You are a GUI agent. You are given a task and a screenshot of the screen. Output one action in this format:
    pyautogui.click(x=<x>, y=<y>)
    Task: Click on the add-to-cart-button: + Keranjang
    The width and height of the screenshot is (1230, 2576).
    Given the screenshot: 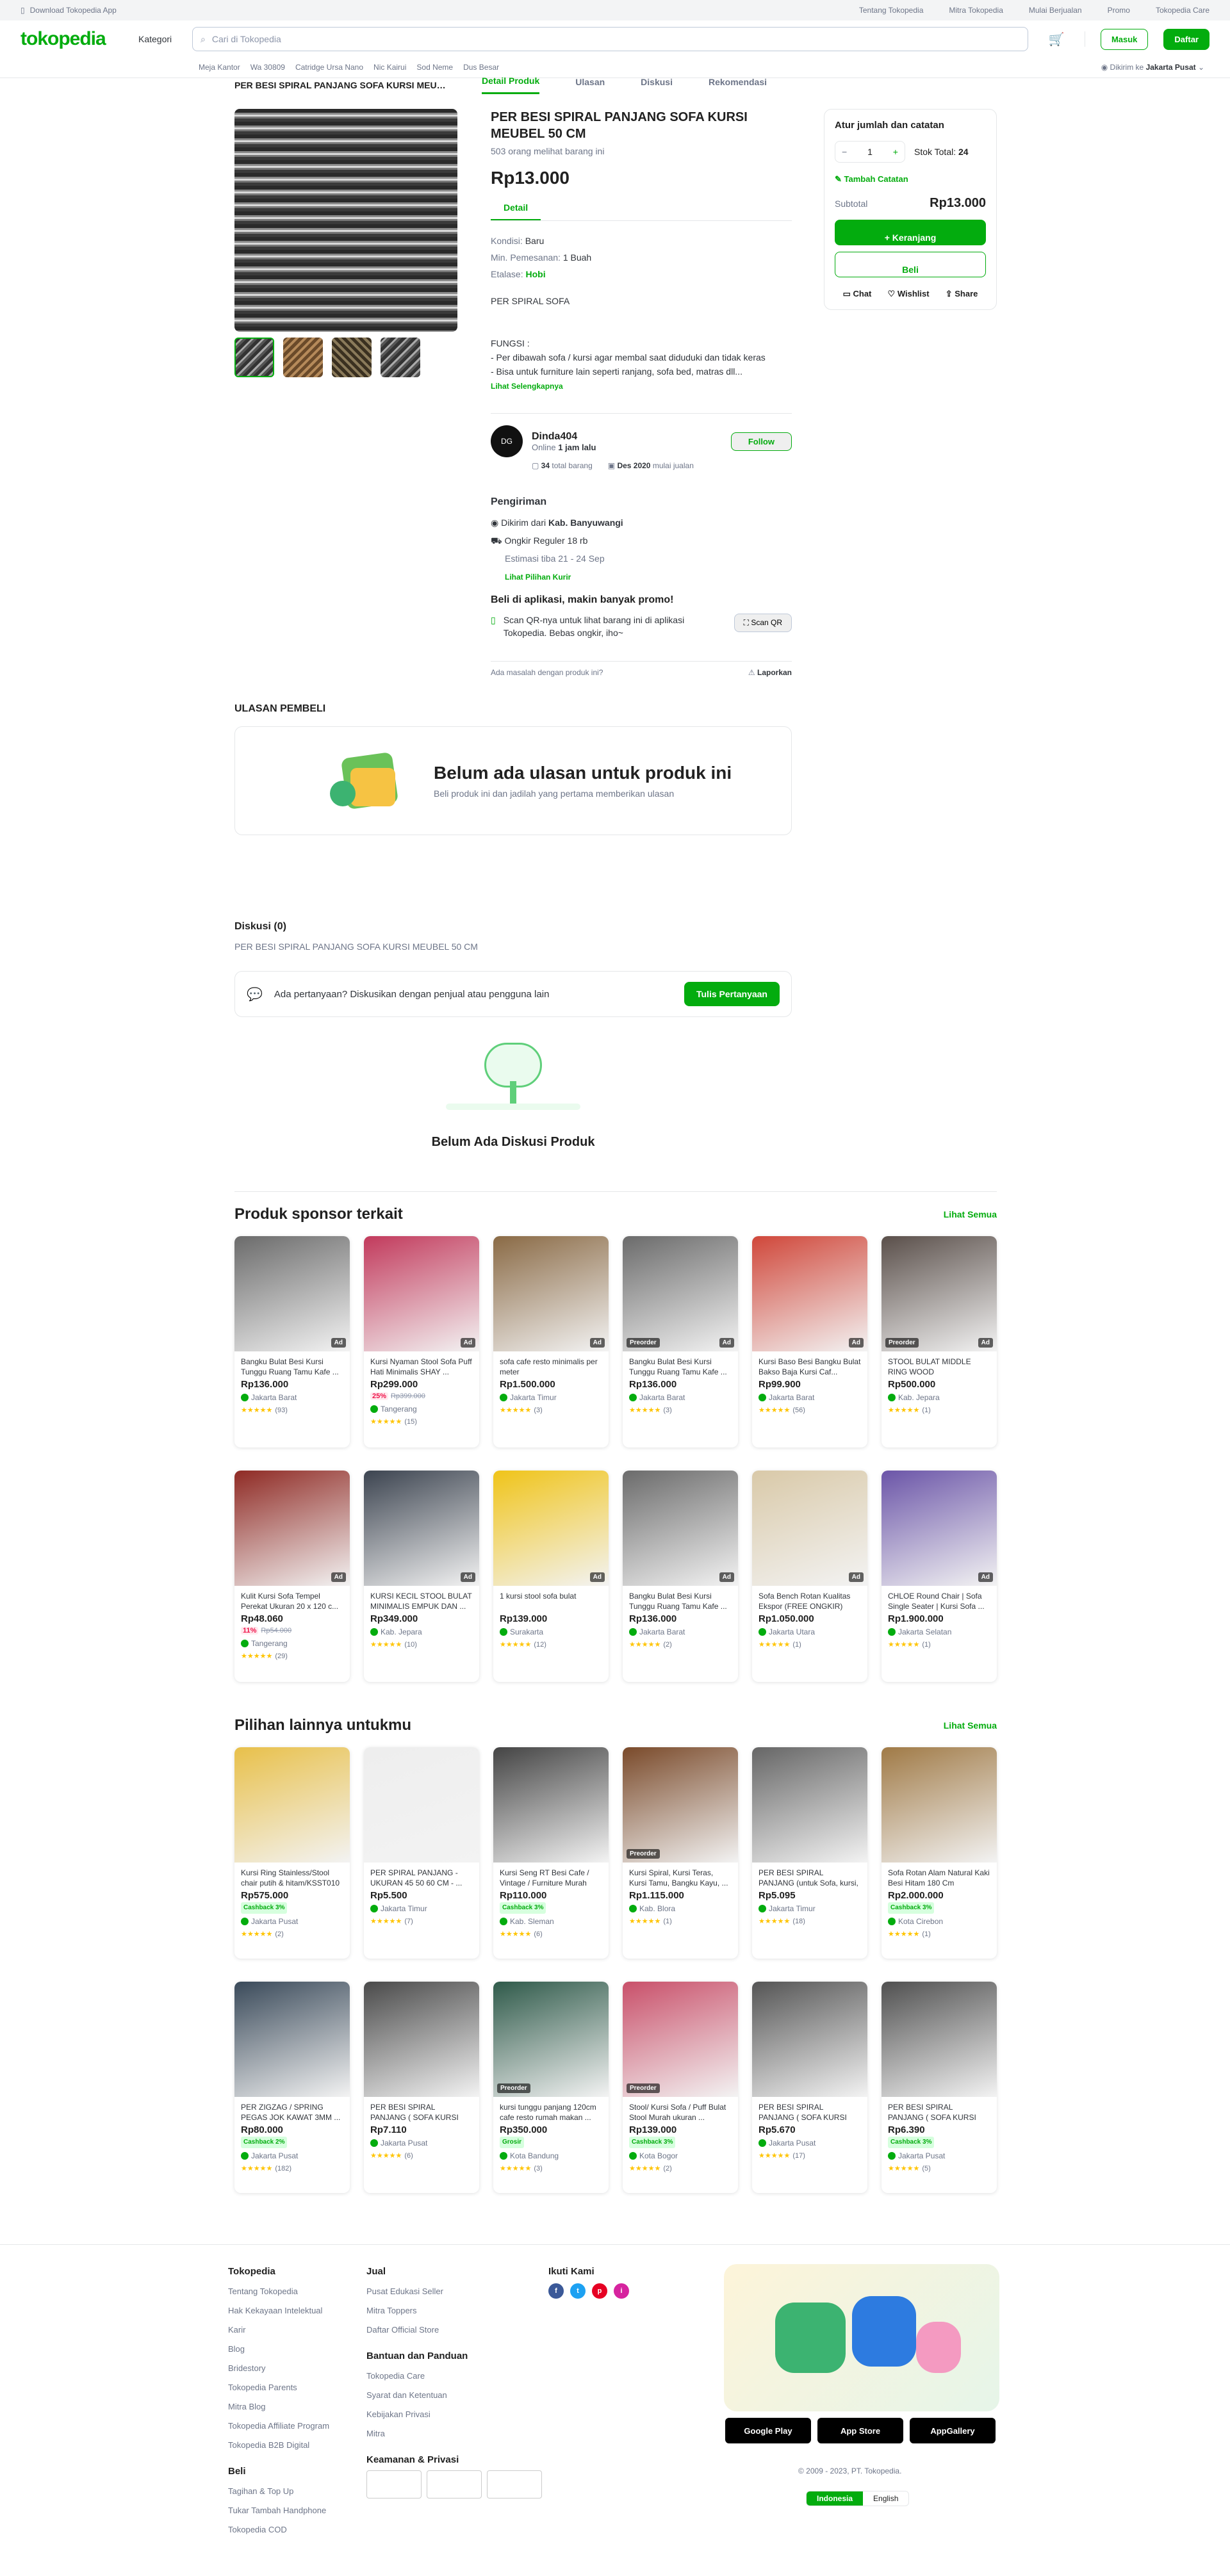 What is the action you would take?
    pyautogui.click(x=910, y=232)
    